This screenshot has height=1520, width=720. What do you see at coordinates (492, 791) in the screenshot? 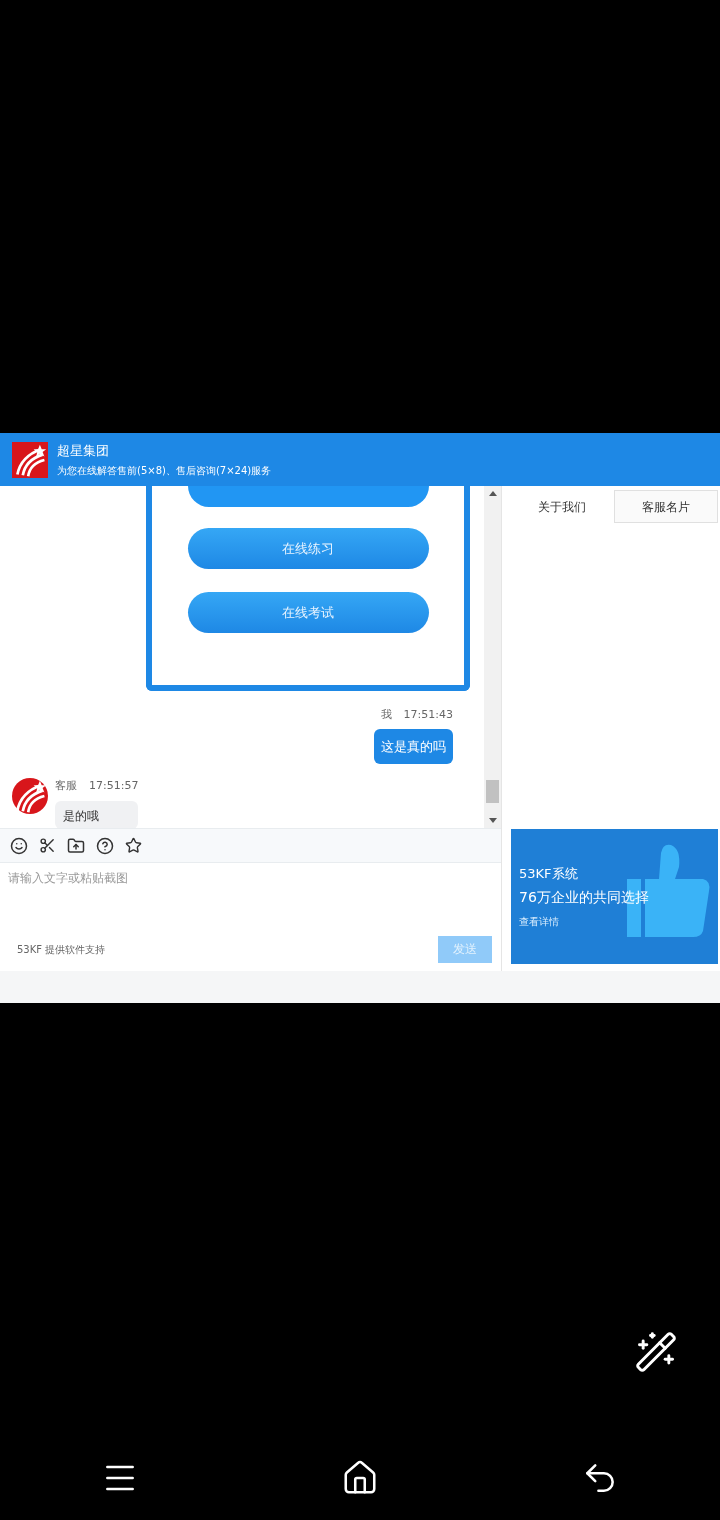
I see `scroll-thumb` at bounding box center [492, 791].